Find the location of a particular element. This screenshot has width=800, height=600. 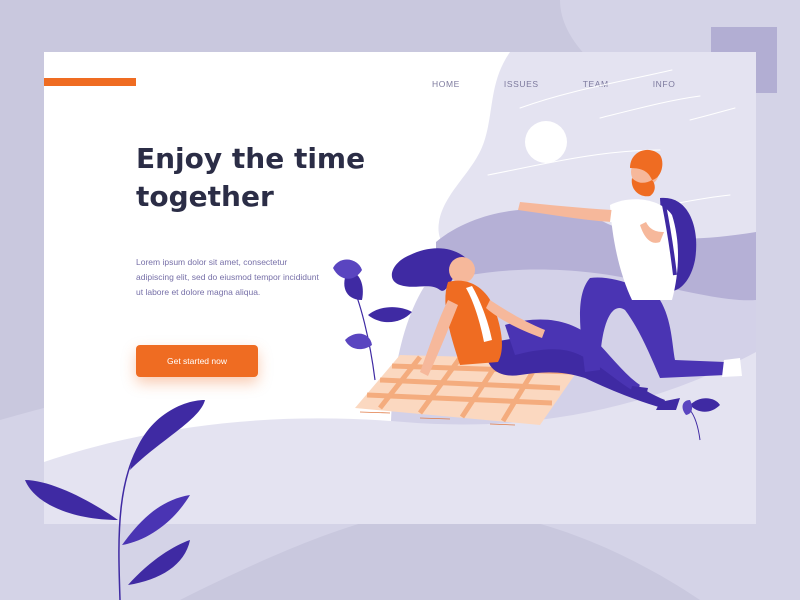

hero-title: Enjoy the time together is located at coordinates (251, 177).